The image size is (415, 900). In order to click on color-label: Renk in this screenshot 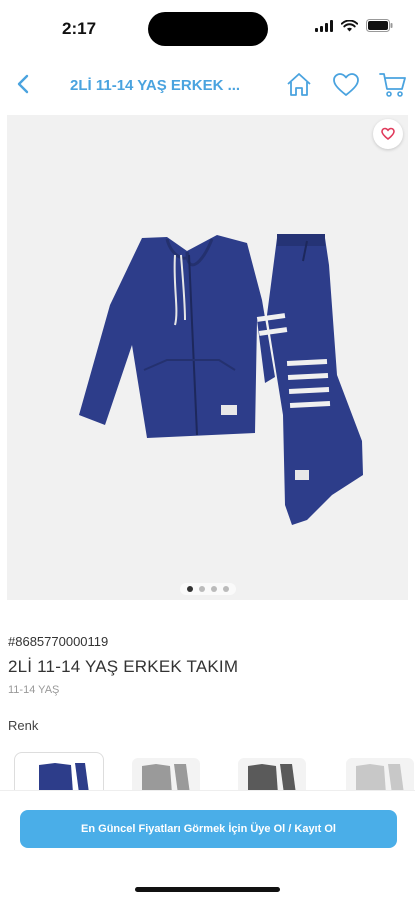, I will do `click(23, 725)`.